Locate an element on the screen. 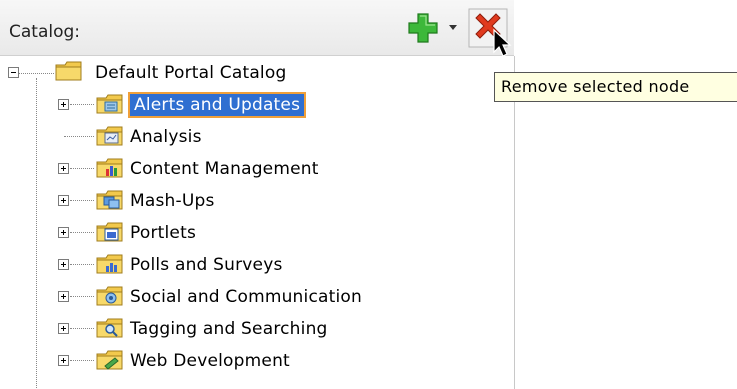 The image size is (737, 389). catalog-toolbar: Catalog: is located at coordinates (257, 28).